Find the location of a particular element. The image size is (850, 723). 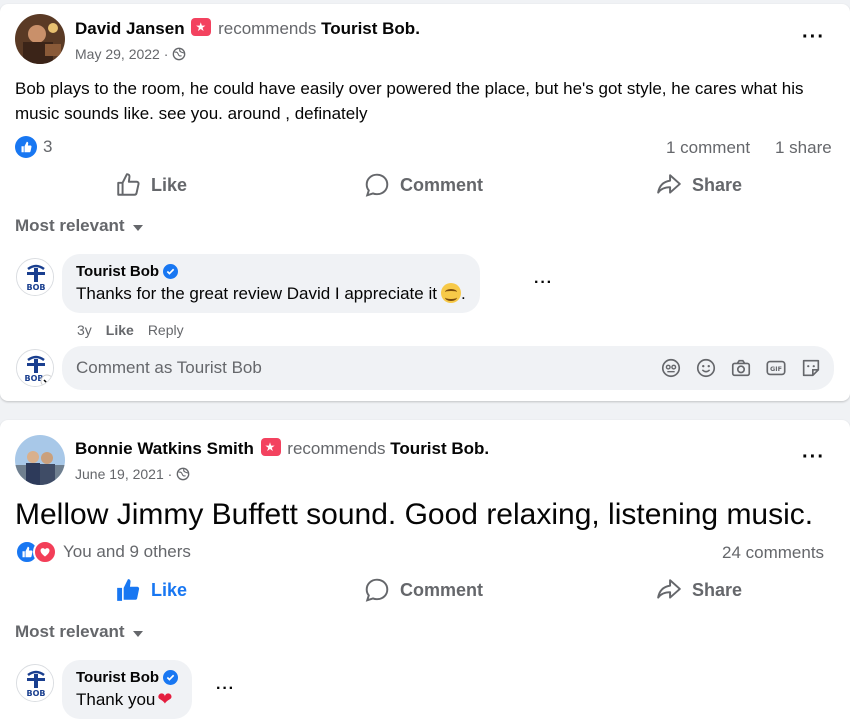

shares-count: 1 share is located at coordinates (803, 148).